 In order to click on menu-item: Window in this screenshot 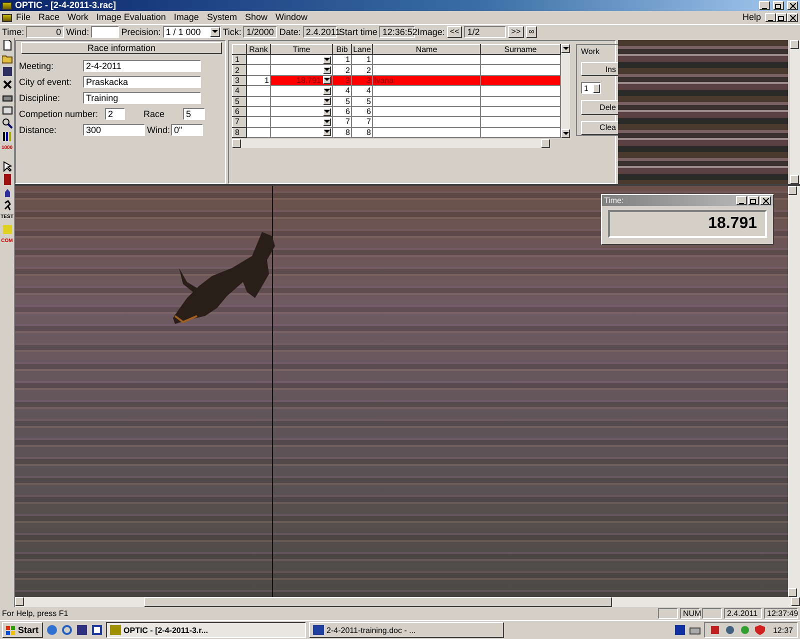, I will do `click(291, 17)`.